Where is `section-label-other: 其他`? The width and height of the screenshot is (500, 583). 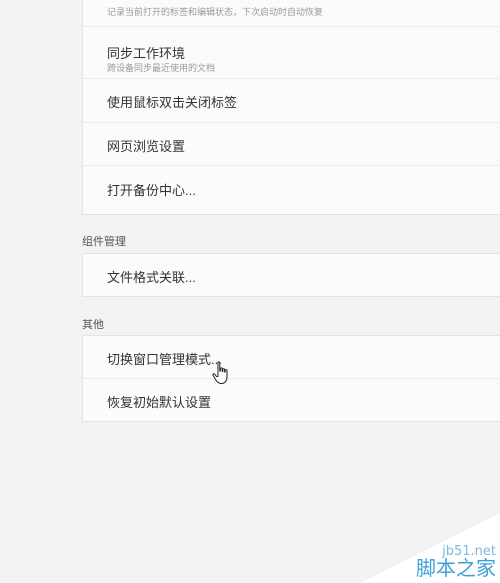 section-label-other: 其他 is located at coordinates (93, 325).